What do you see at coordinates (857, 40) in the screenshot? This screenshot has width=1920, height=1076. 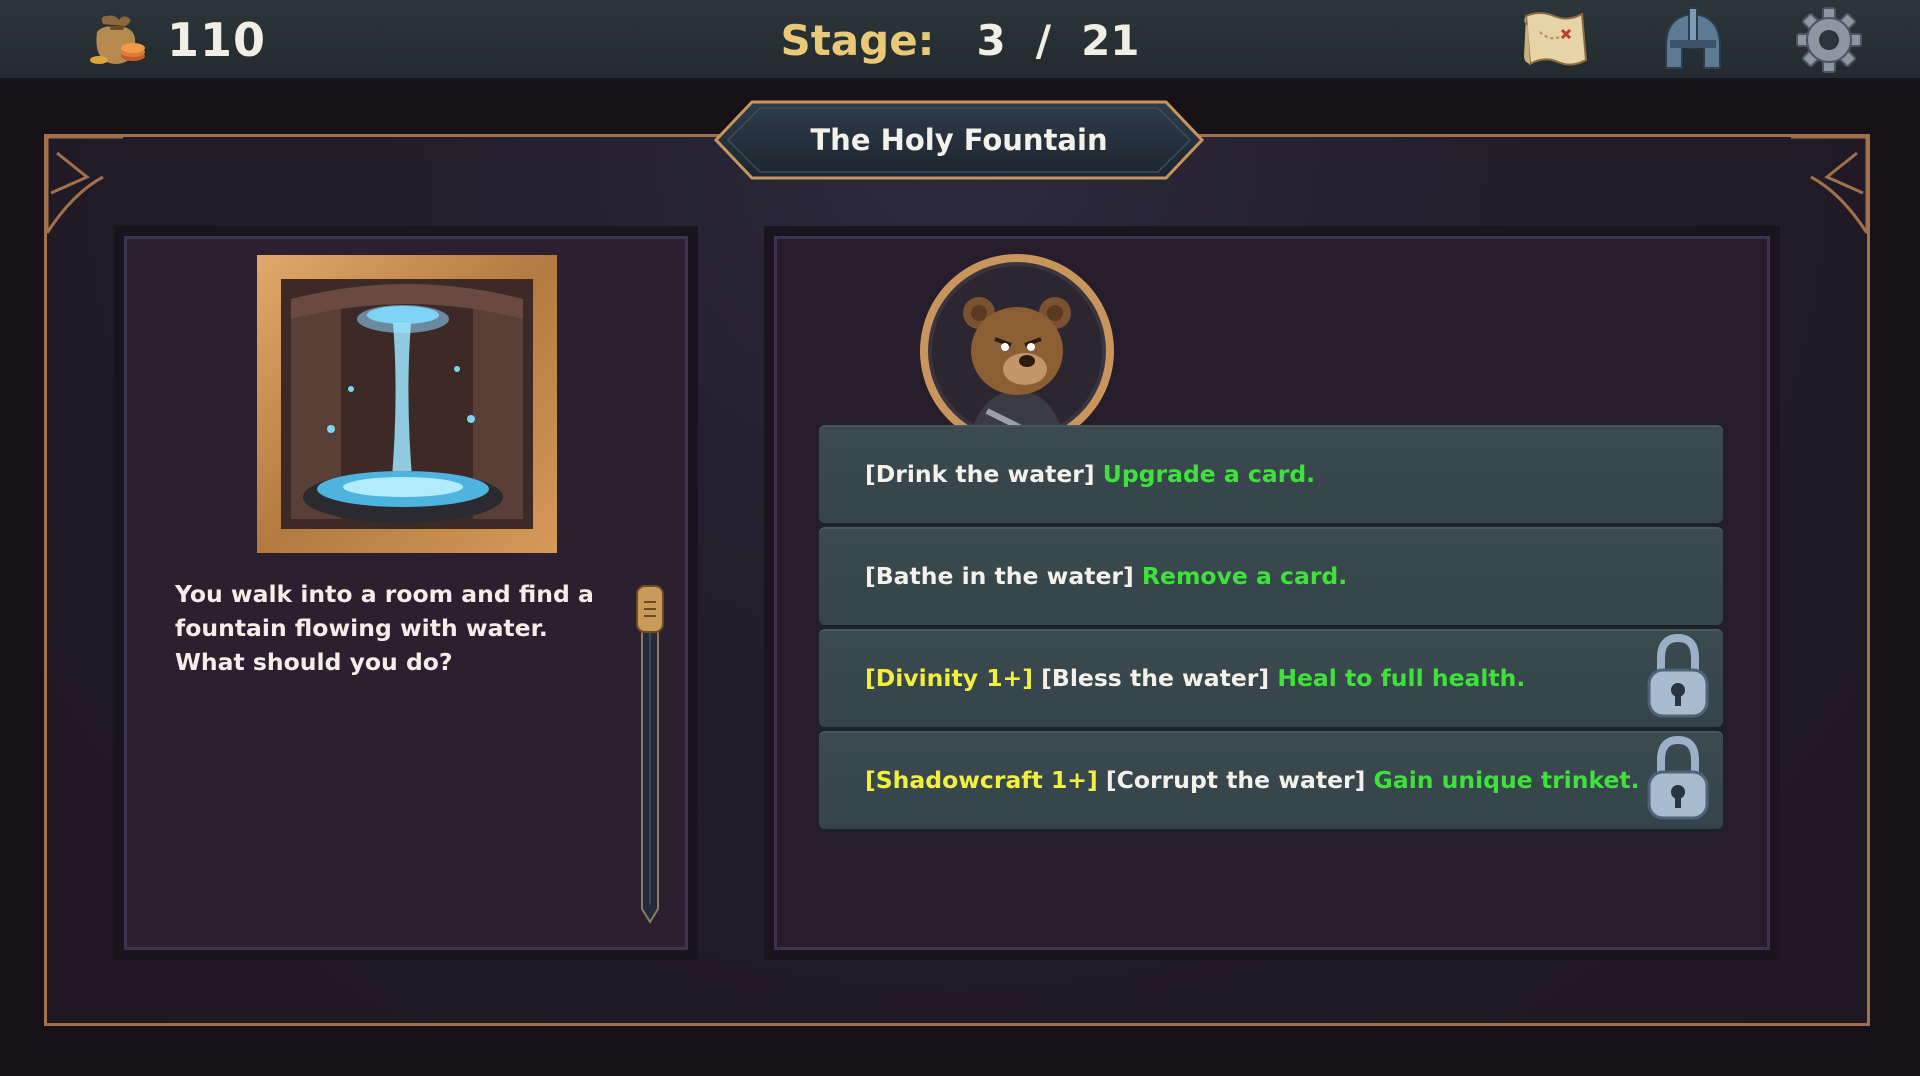 I see `stage-label: Stage:` at bounding box center [857, 40].